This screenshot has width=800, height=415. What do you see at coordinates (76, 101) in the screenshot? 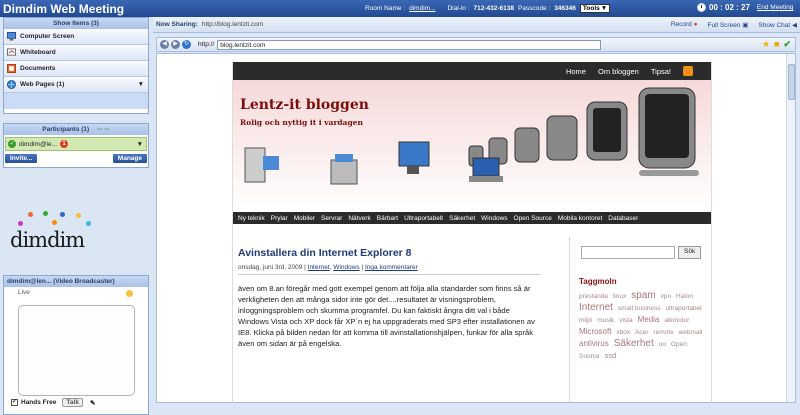
I see `items-panel-footer` at bounding box center [76, 101].